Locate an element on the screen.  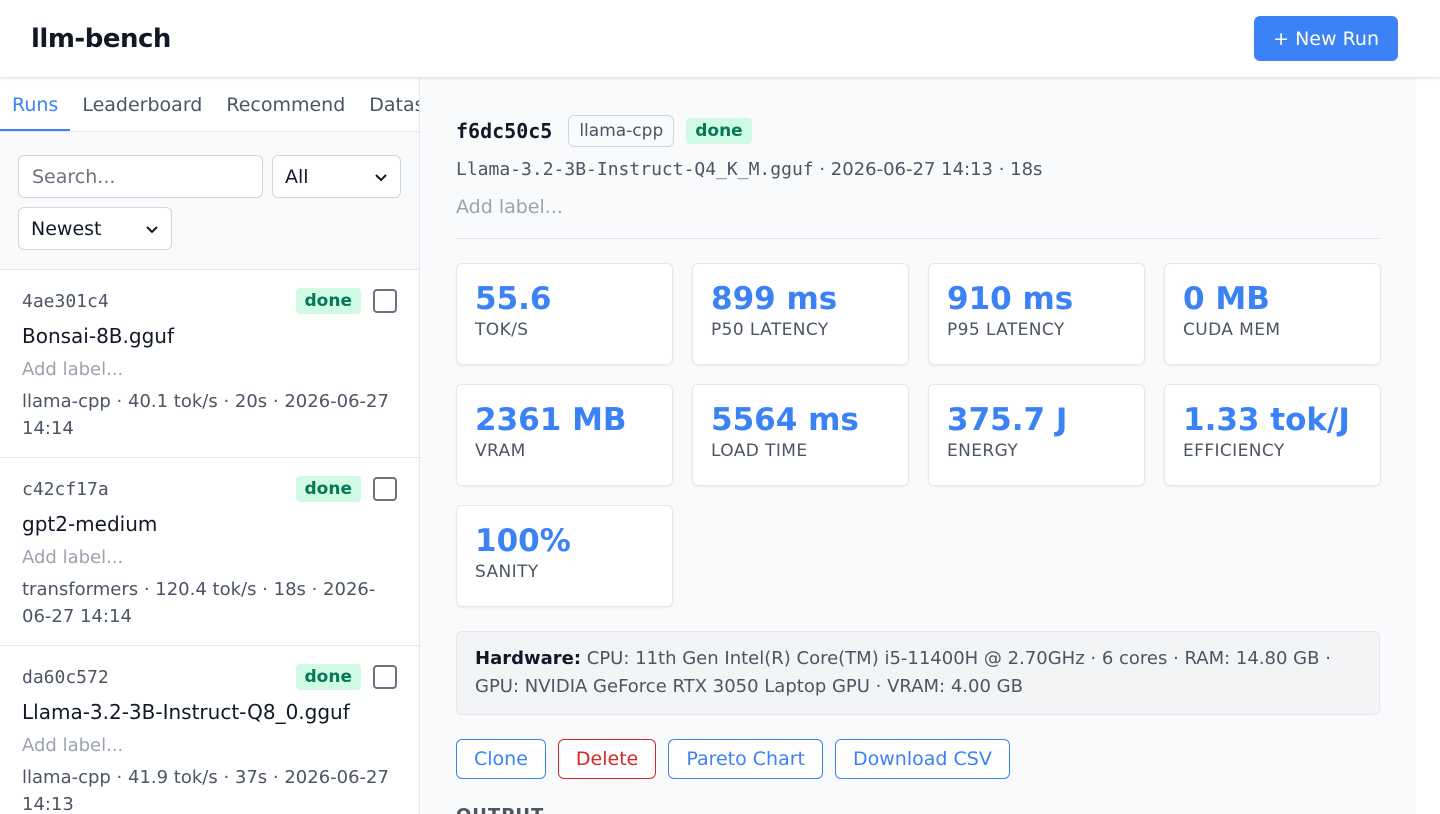
metric-value: 0 MB is located at coordinates (1226, 299).